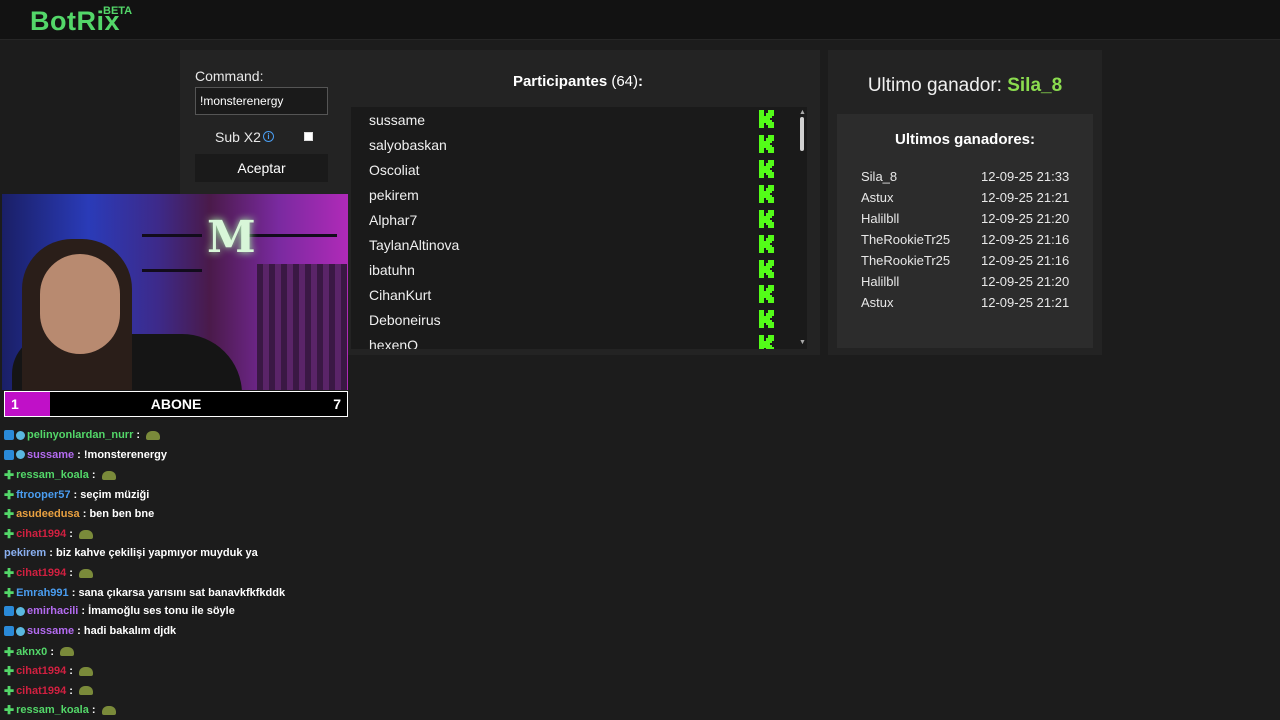 The image size is (1280, 720). Describe the element at coordinates (1025, 218) in the screenshot. I see `winner-date: 12-09-25 21:20` at that location.